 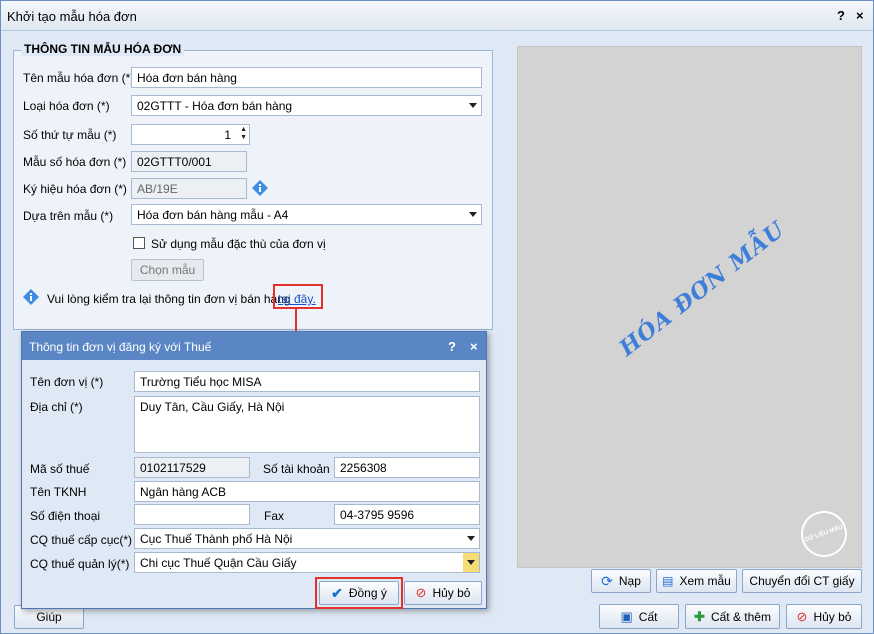 I want to click on save-add-label: Cất & thêm, so click(x=740, y=616).